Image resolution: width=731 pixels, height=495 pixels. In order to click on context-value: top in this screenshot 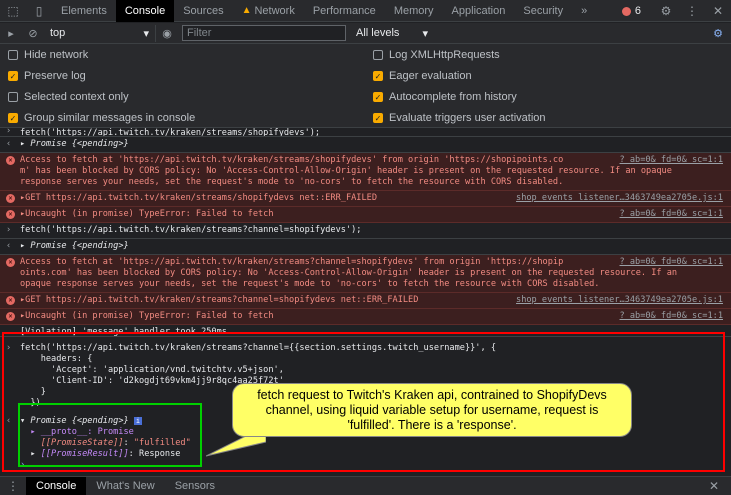, I will do `click(58, 33)`.